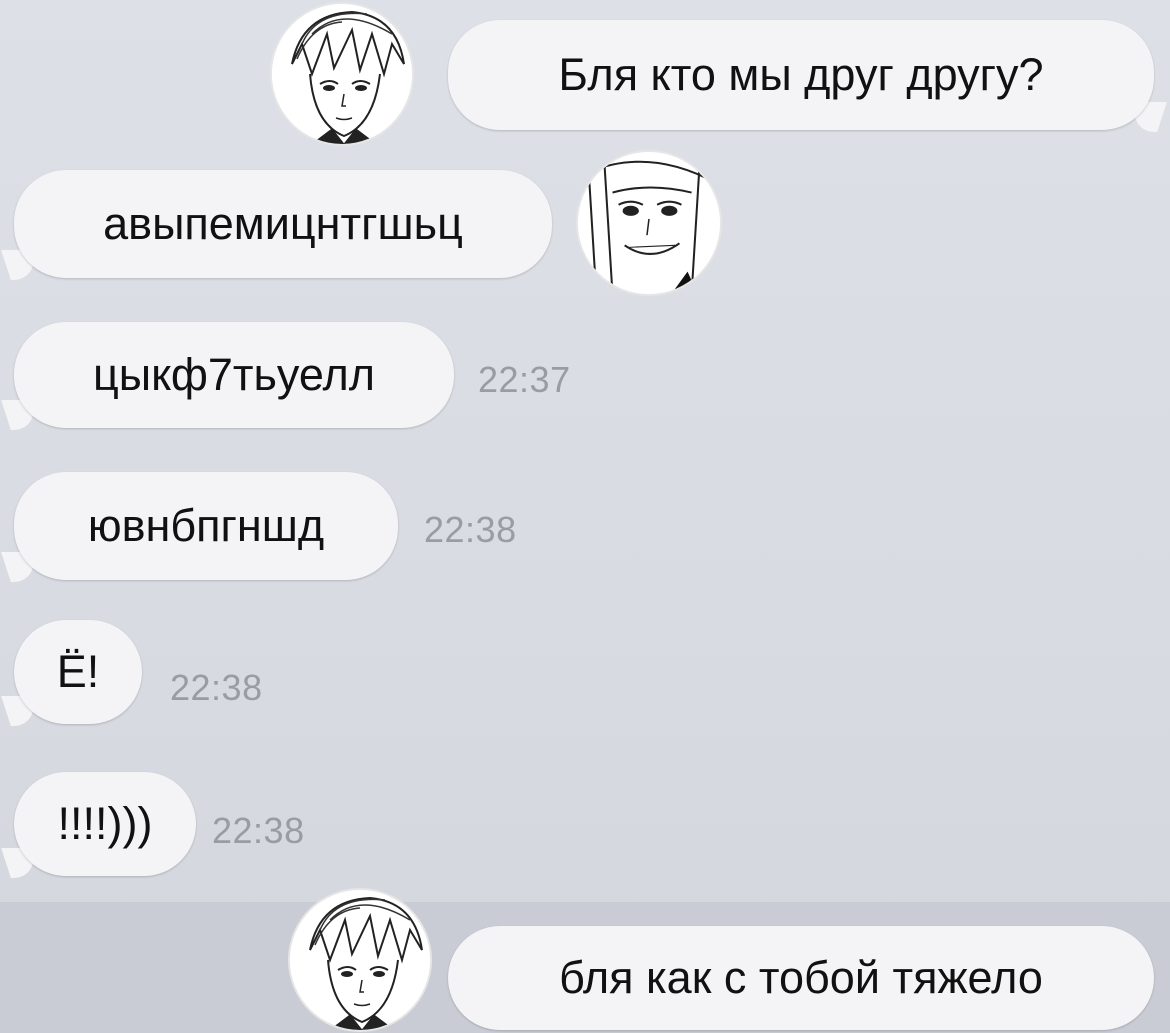 The image size is (1170, 1033). I want to click on message-bubble-incoming: !!!!))), so click(105, 824).